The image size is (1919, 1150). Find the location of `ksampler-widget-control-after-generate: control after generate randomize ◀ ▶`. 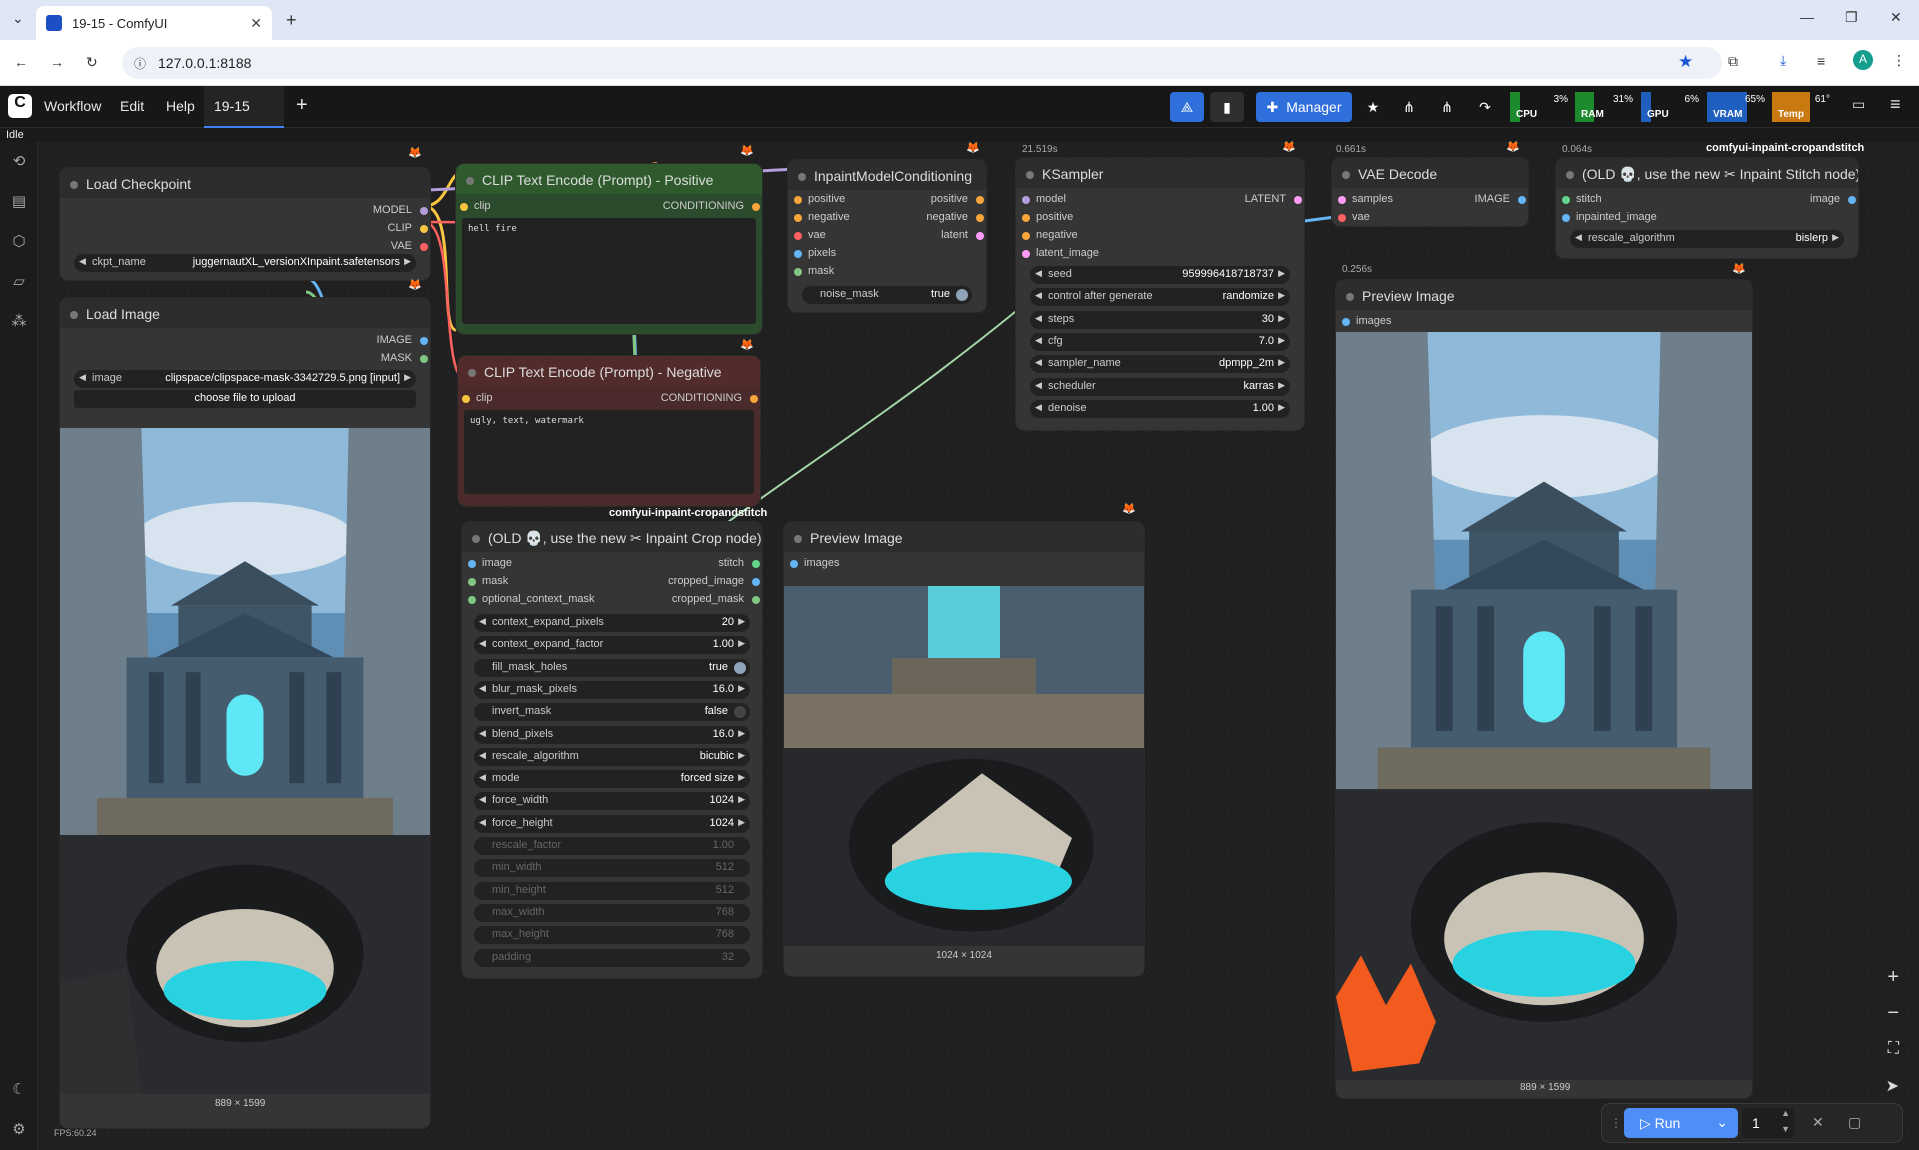

ksampler-widget-control-after-generate: control after generate randomize ◀ ▶ is located at coordinates (1160, 297).